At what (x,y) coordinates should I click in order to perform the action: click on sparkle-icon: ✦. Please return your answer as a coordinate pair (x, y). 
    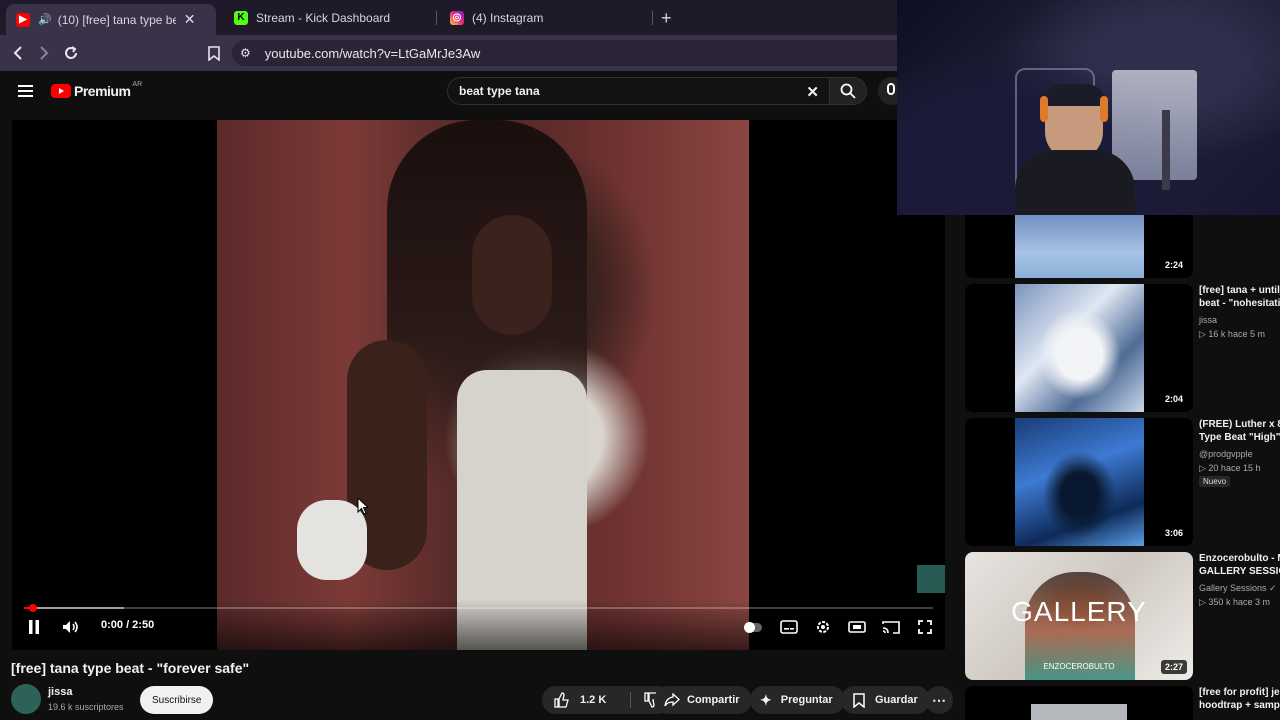
    Looking at the image, I should click on (766, 699).